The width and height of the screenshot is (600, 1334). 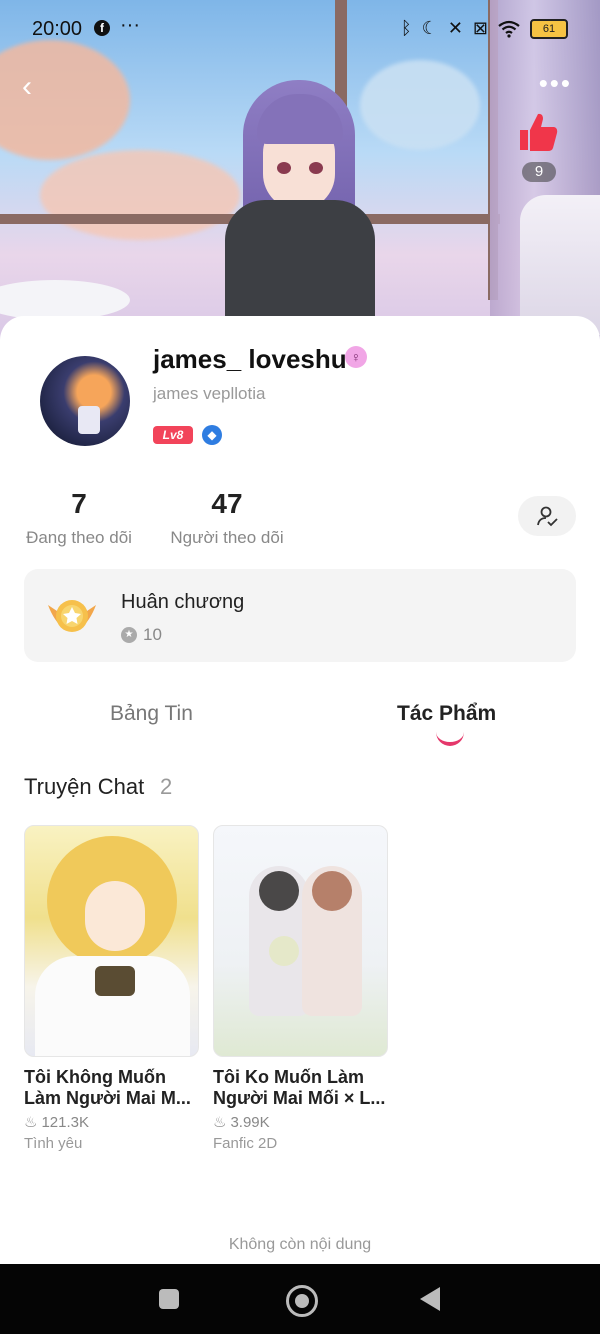 I want to click on more-notifications-icon: ···, so click(x=130, y=25).